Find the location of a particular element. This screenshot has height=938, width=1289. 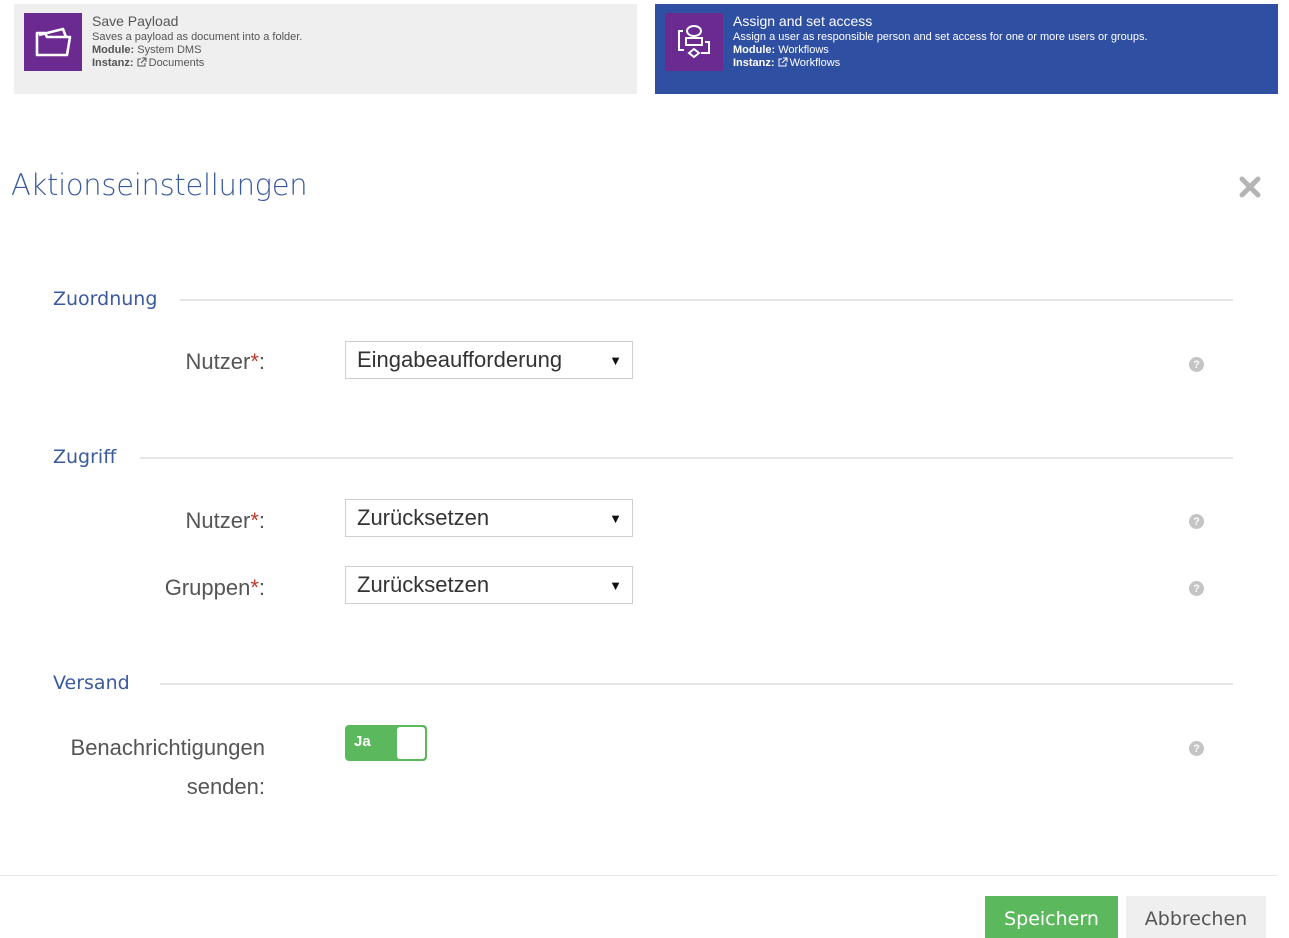

section-legend-versand: Versand is located at coordinates (99, 683).